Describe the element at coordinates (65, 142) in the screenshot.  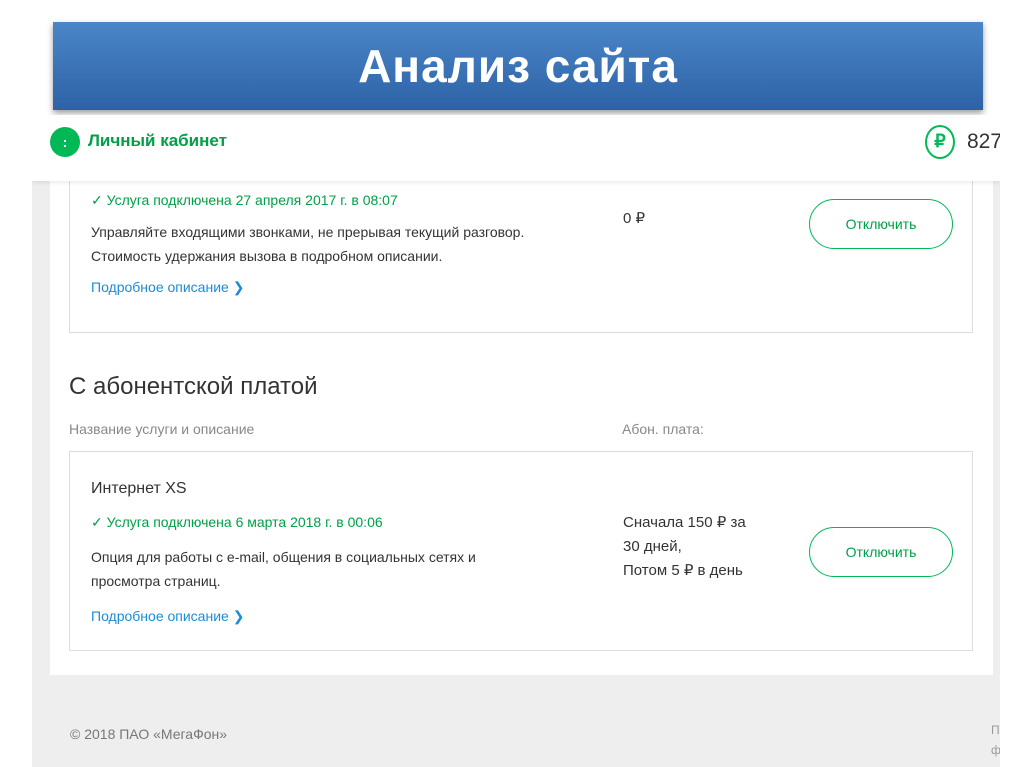
I see `megafon-logo-icon: :` at that location.